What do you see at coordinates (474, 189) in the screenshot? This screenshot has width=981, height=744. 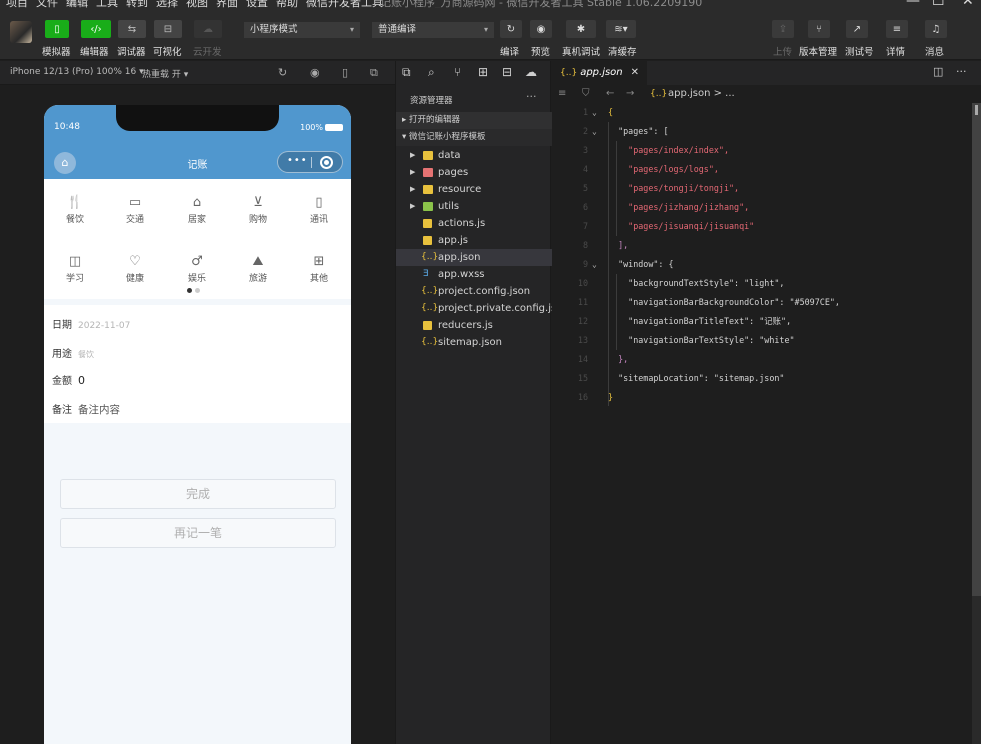 I see `tree-item-resource: ▶ resource` at bounding box center [474, 189].